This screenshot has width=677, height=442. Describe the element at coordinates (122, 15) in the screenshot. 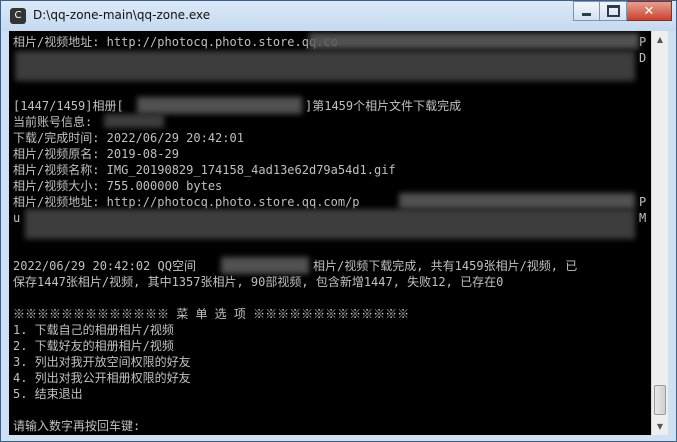

I see `window-title: D:\qq-zone-main\qq-zone.exe` at that location.